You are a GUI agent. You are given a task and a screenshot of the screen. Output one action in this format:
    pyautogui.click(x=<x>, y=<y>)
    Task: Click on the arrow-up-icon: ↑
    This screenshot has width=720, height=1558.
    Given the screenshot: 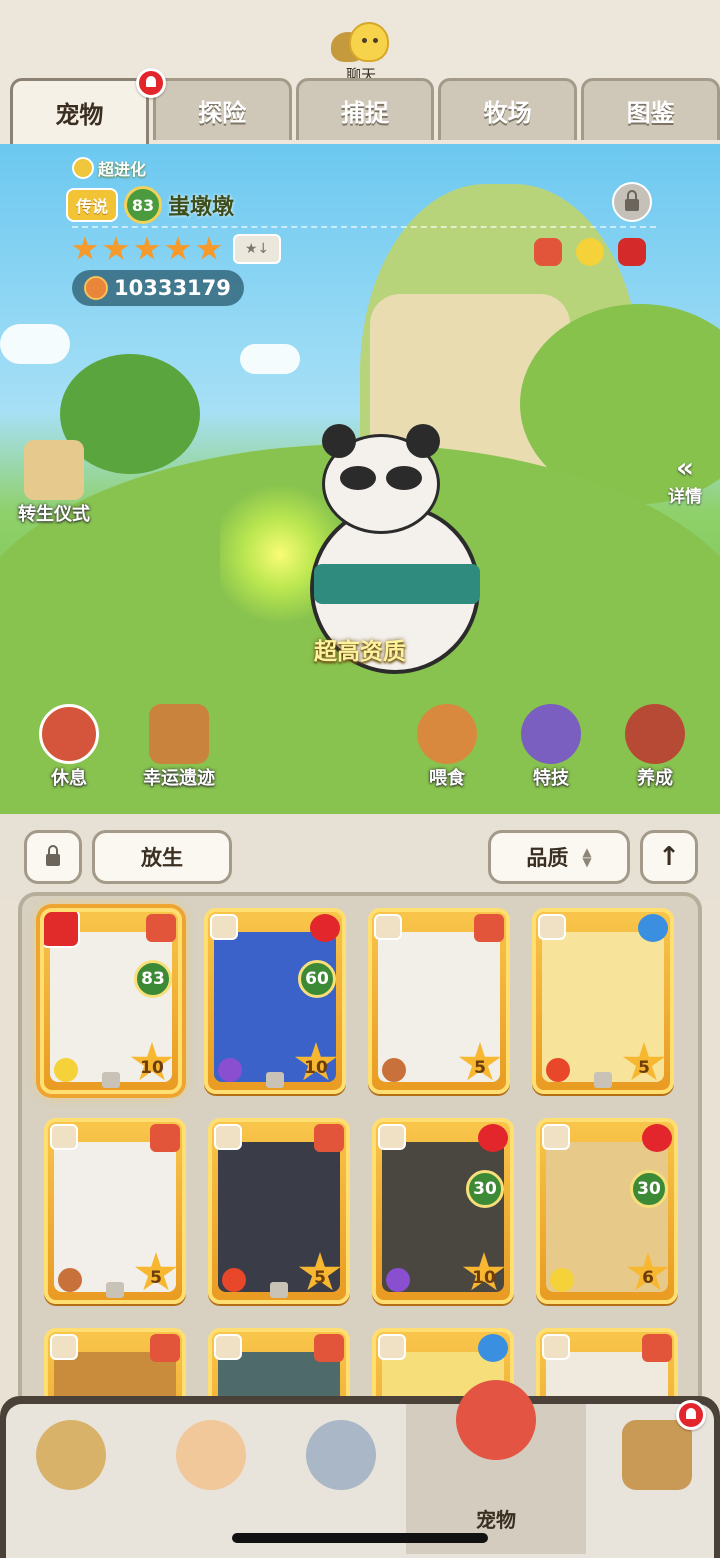 What is the action you would take?
    pyautogui.click(x=669, y=857)
    